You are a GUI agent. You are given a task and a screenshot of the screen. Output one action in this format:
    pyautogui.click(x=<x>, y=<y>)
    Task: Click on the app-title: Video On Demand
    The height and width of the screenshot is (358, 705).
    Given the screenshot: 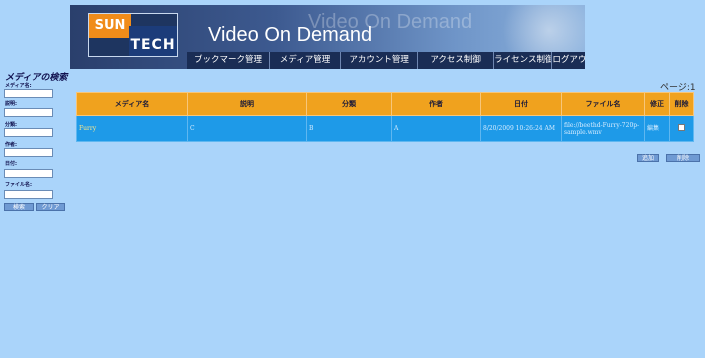 What is the action you would take?
    pyautogui.click(x=290, y=35)
    